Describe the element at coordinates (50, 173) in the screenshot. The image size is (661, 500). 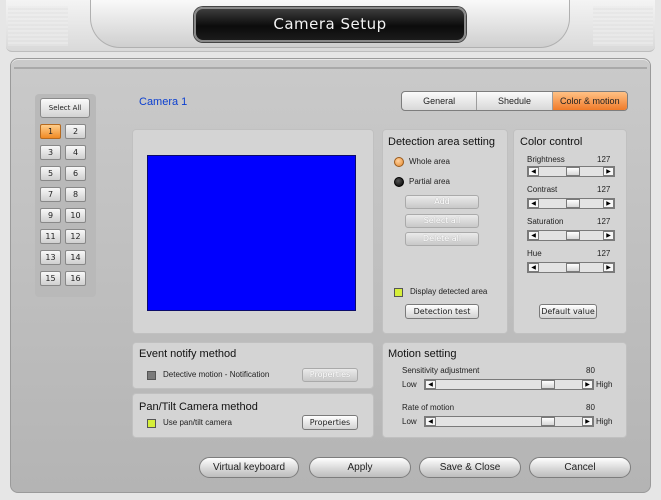
I see `camera-button-5: 5` at that location.